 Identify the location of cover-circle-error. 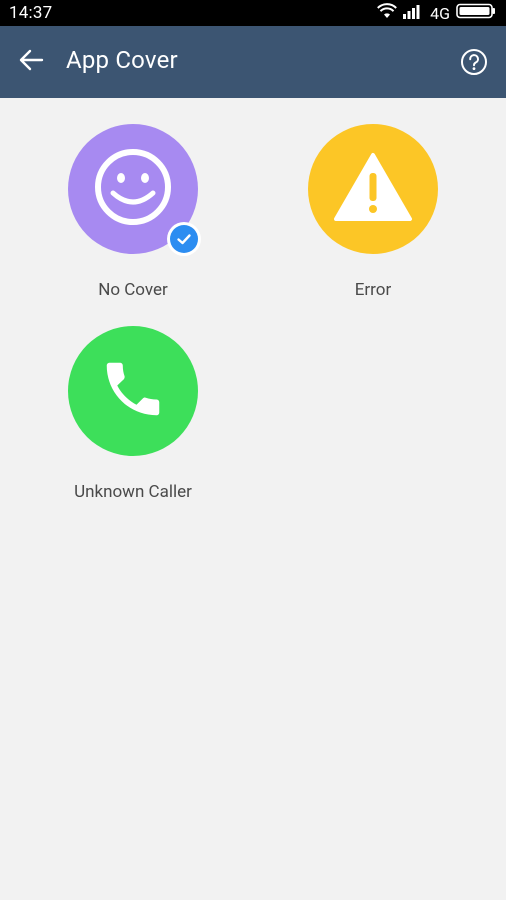
(373, 189).